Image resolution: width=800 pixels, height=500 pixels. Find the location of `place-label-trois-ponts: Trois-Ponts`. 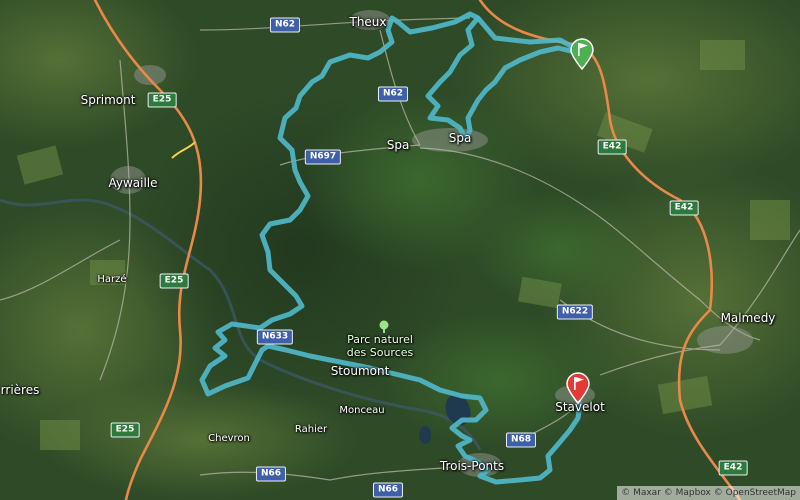

place-label-trois-ponts: Trois-Ponts is located at coordinates (472, 466).